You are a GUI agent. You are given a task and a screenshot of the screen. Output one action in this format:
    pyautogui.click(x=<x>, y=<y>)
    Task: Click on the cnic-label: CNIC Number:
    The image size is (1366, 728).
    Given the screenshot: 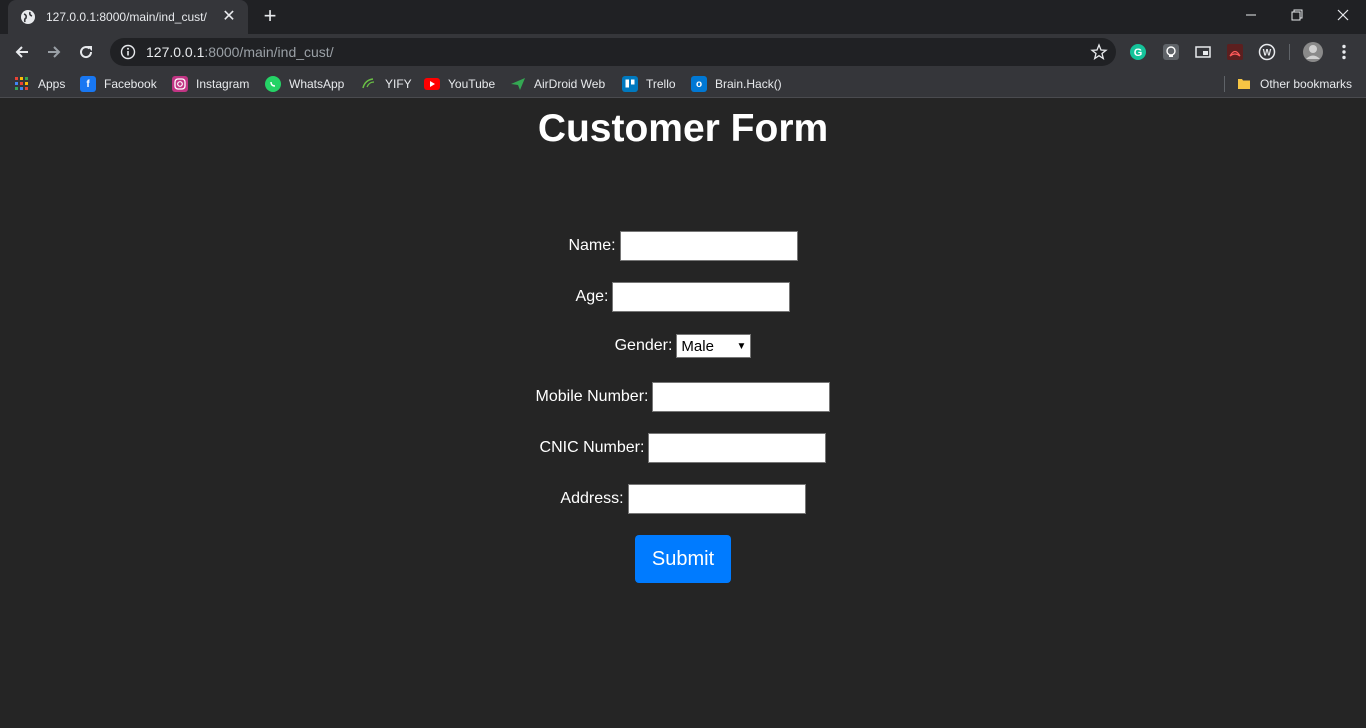 What is the action you would take?
    pyautogui.click(x=592, y=447)
    